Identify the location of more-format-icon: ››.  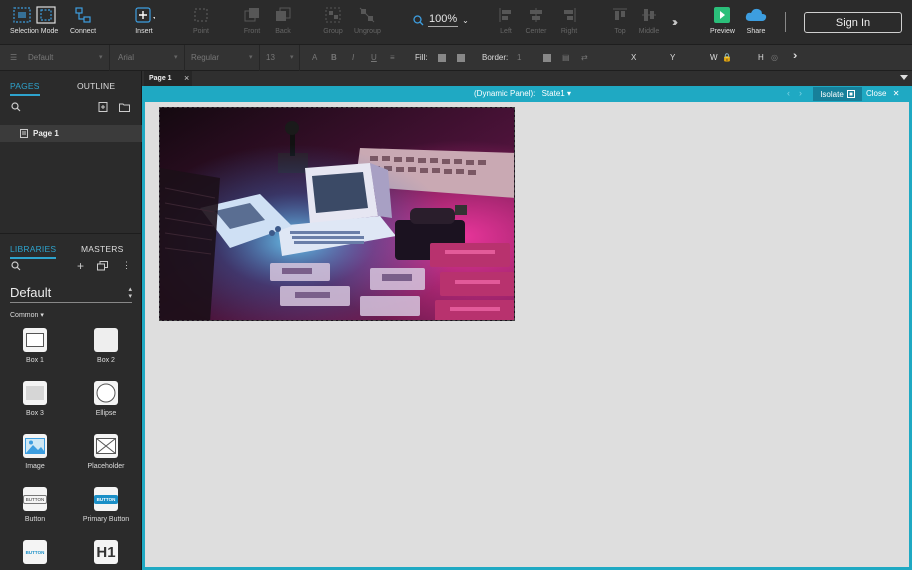
(795, 56).